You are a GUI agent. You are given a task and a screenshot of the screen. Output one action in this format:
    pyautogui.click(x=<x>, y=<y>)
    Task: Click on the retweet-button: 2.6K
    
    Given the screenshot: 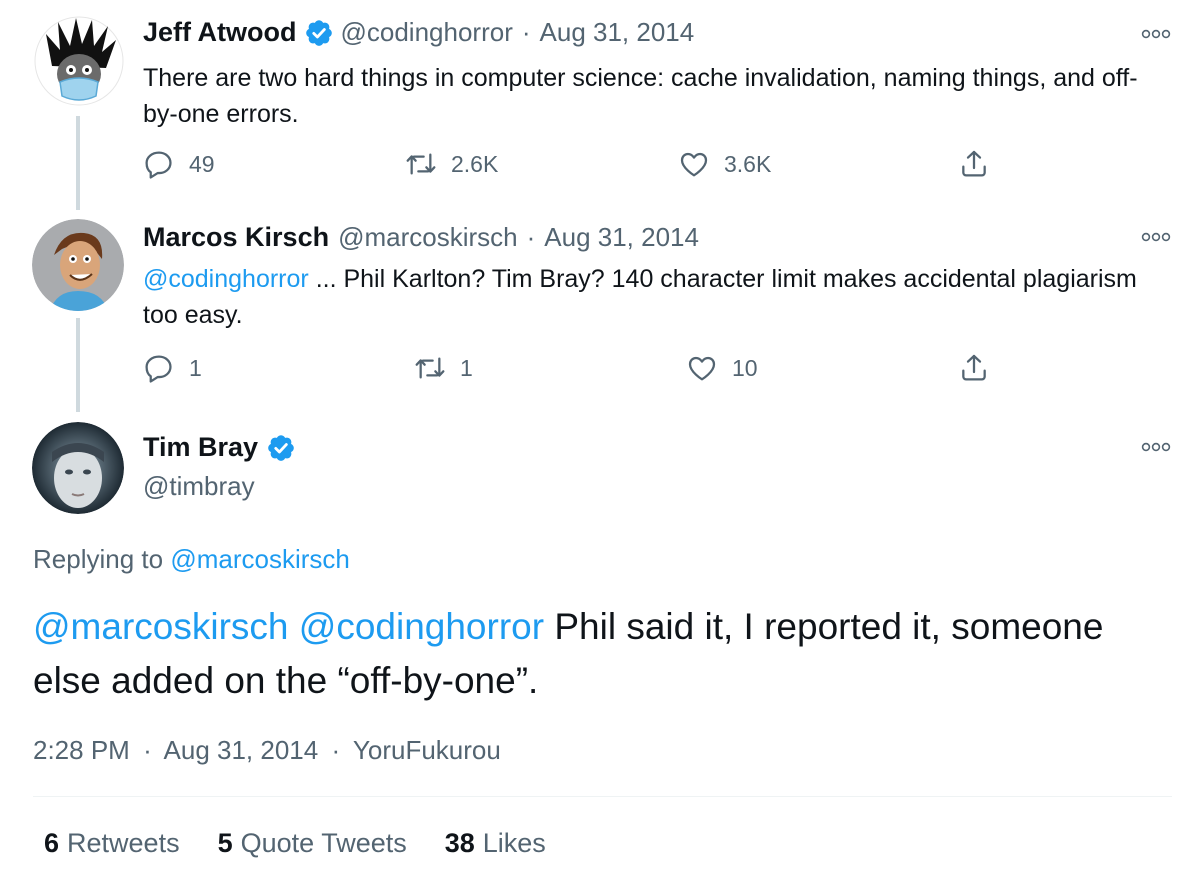 What is the action you would take?
    pyautogui.click(x=451, y=164)
    